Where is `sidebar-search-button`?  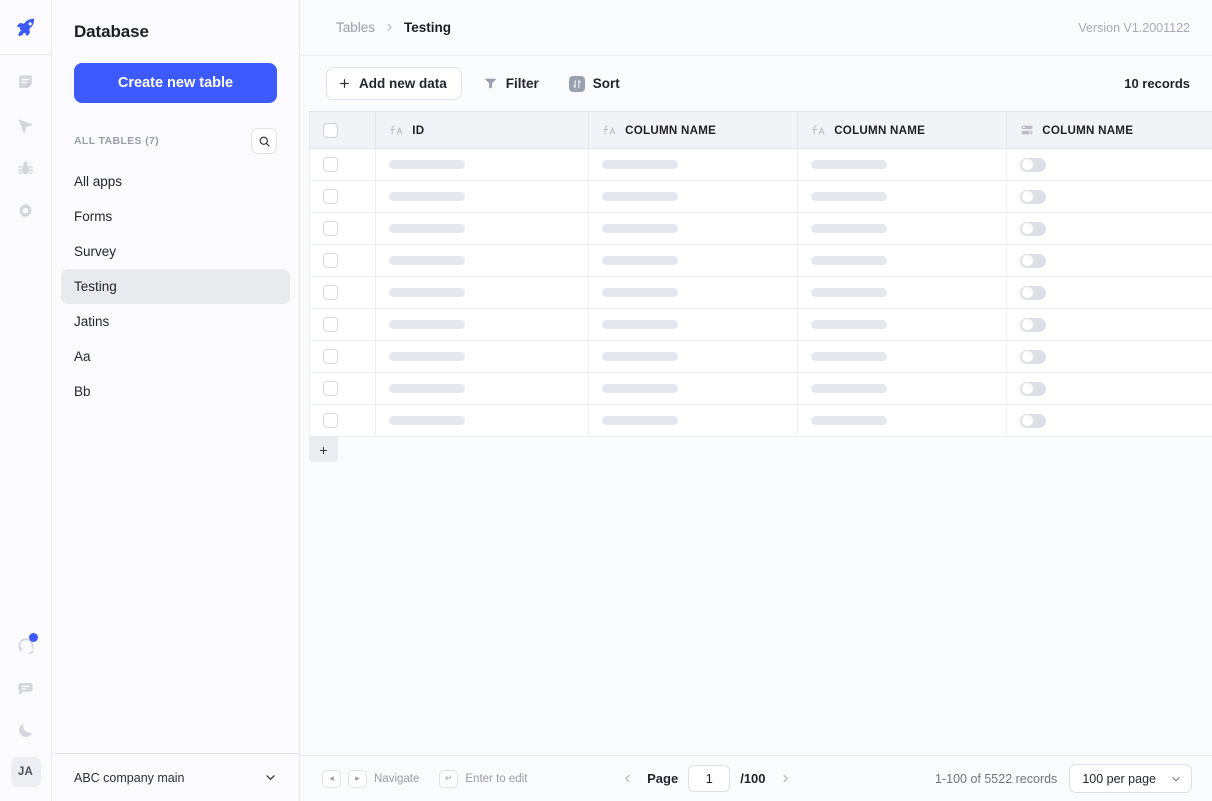
sidebar-search-button is located at coordinates (264, 141).